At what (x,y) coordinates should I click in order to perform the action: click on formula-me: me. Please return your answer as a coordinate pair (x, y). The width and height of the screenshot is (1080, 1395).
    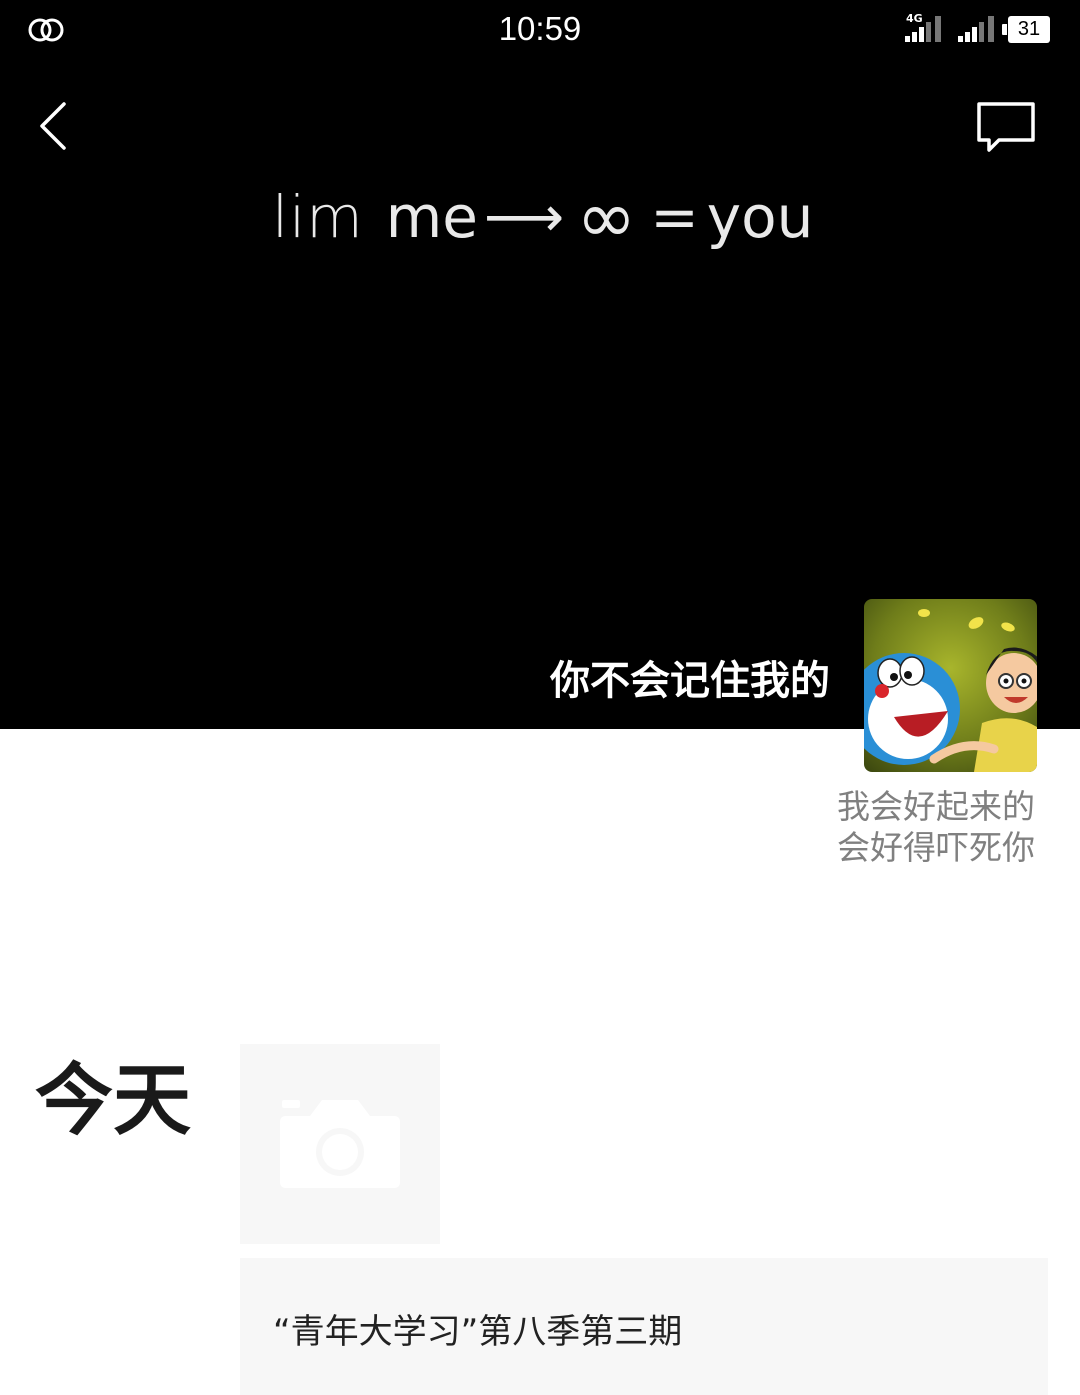
    Looking at the image, I should click on (431, 217).